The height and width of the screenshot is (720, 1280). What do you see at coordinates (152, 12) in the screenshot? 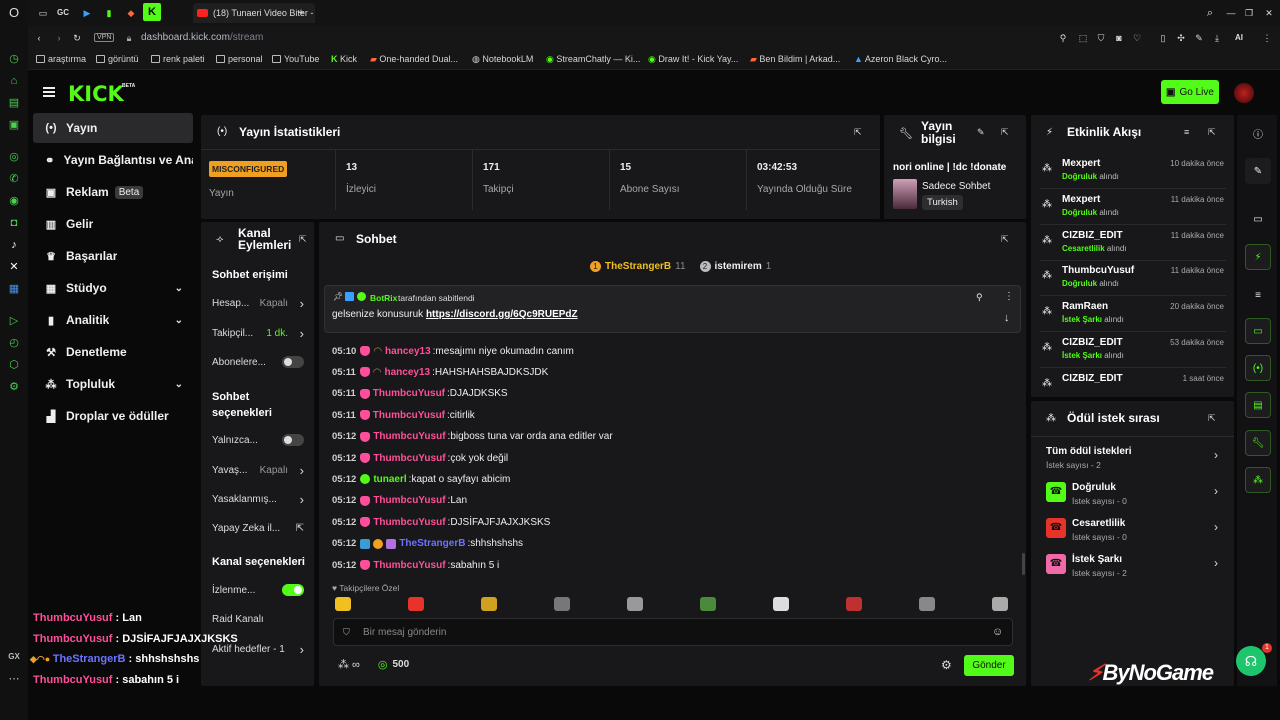
I see `kick-tab-icon: K` at bounding box center [152, 12].